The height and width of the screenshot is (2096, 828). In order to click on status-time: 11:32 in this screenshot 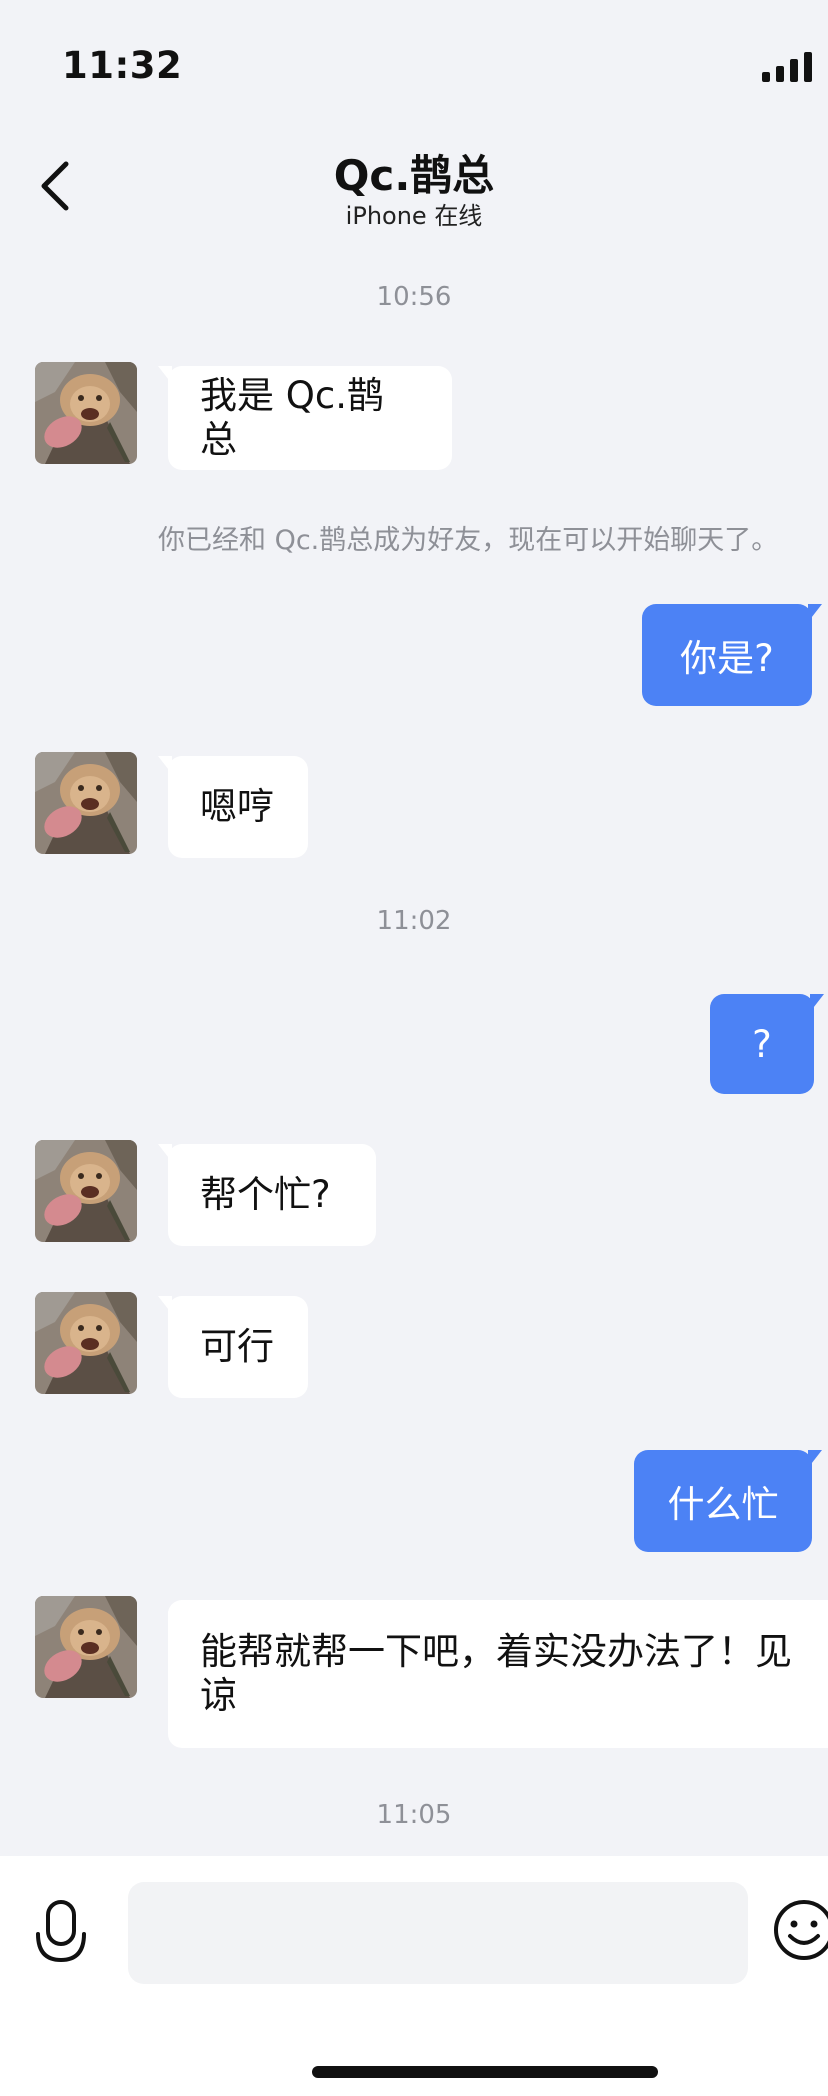, I will do `click(122, 65)`.